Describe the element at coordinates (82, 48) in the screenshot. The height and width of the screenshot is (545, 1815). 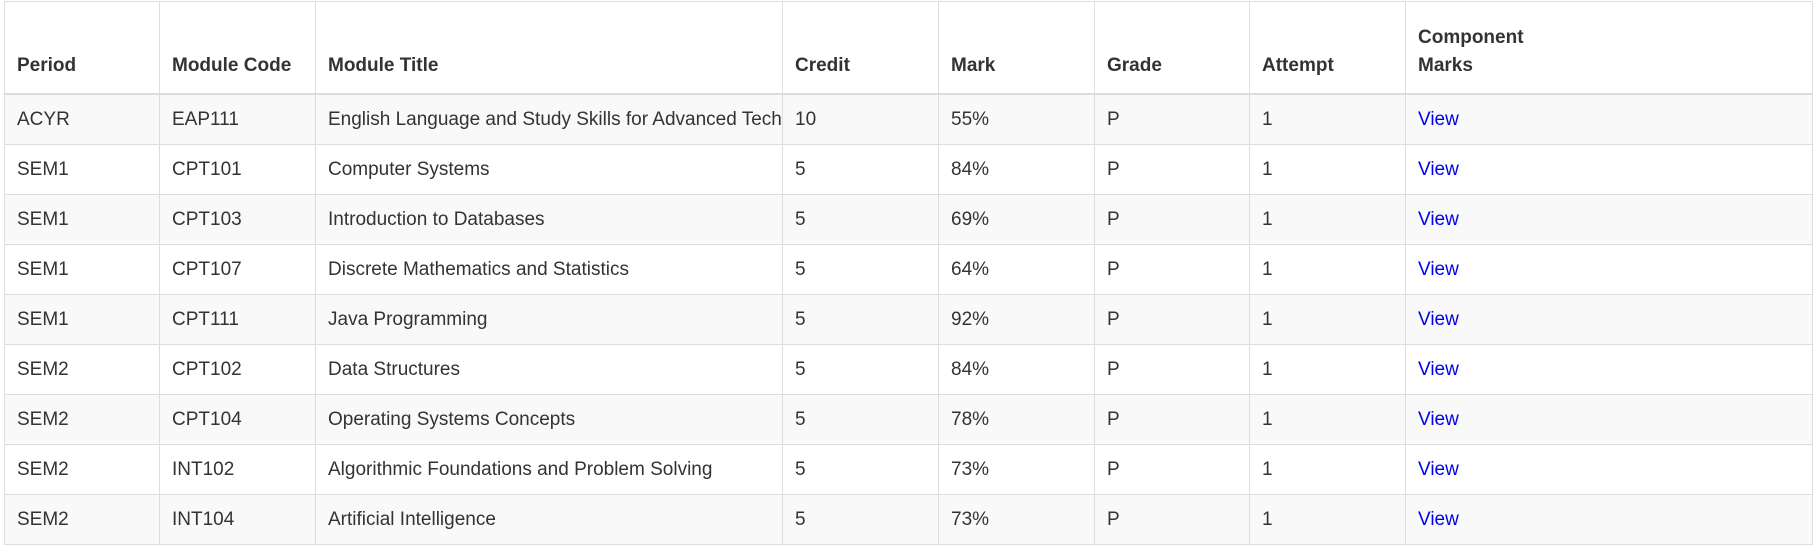
I see `header-period: Period` at that location.